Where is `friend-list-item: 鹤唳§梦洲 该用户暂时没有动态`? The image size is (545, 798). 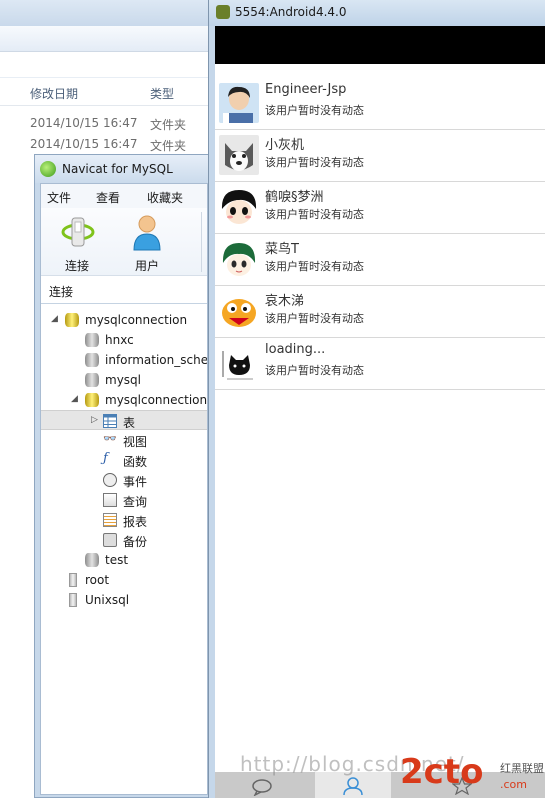 friend-list-item: 鹤唳§梦洲 该用户暂时没有动态 is located at coordinates (380, 208).